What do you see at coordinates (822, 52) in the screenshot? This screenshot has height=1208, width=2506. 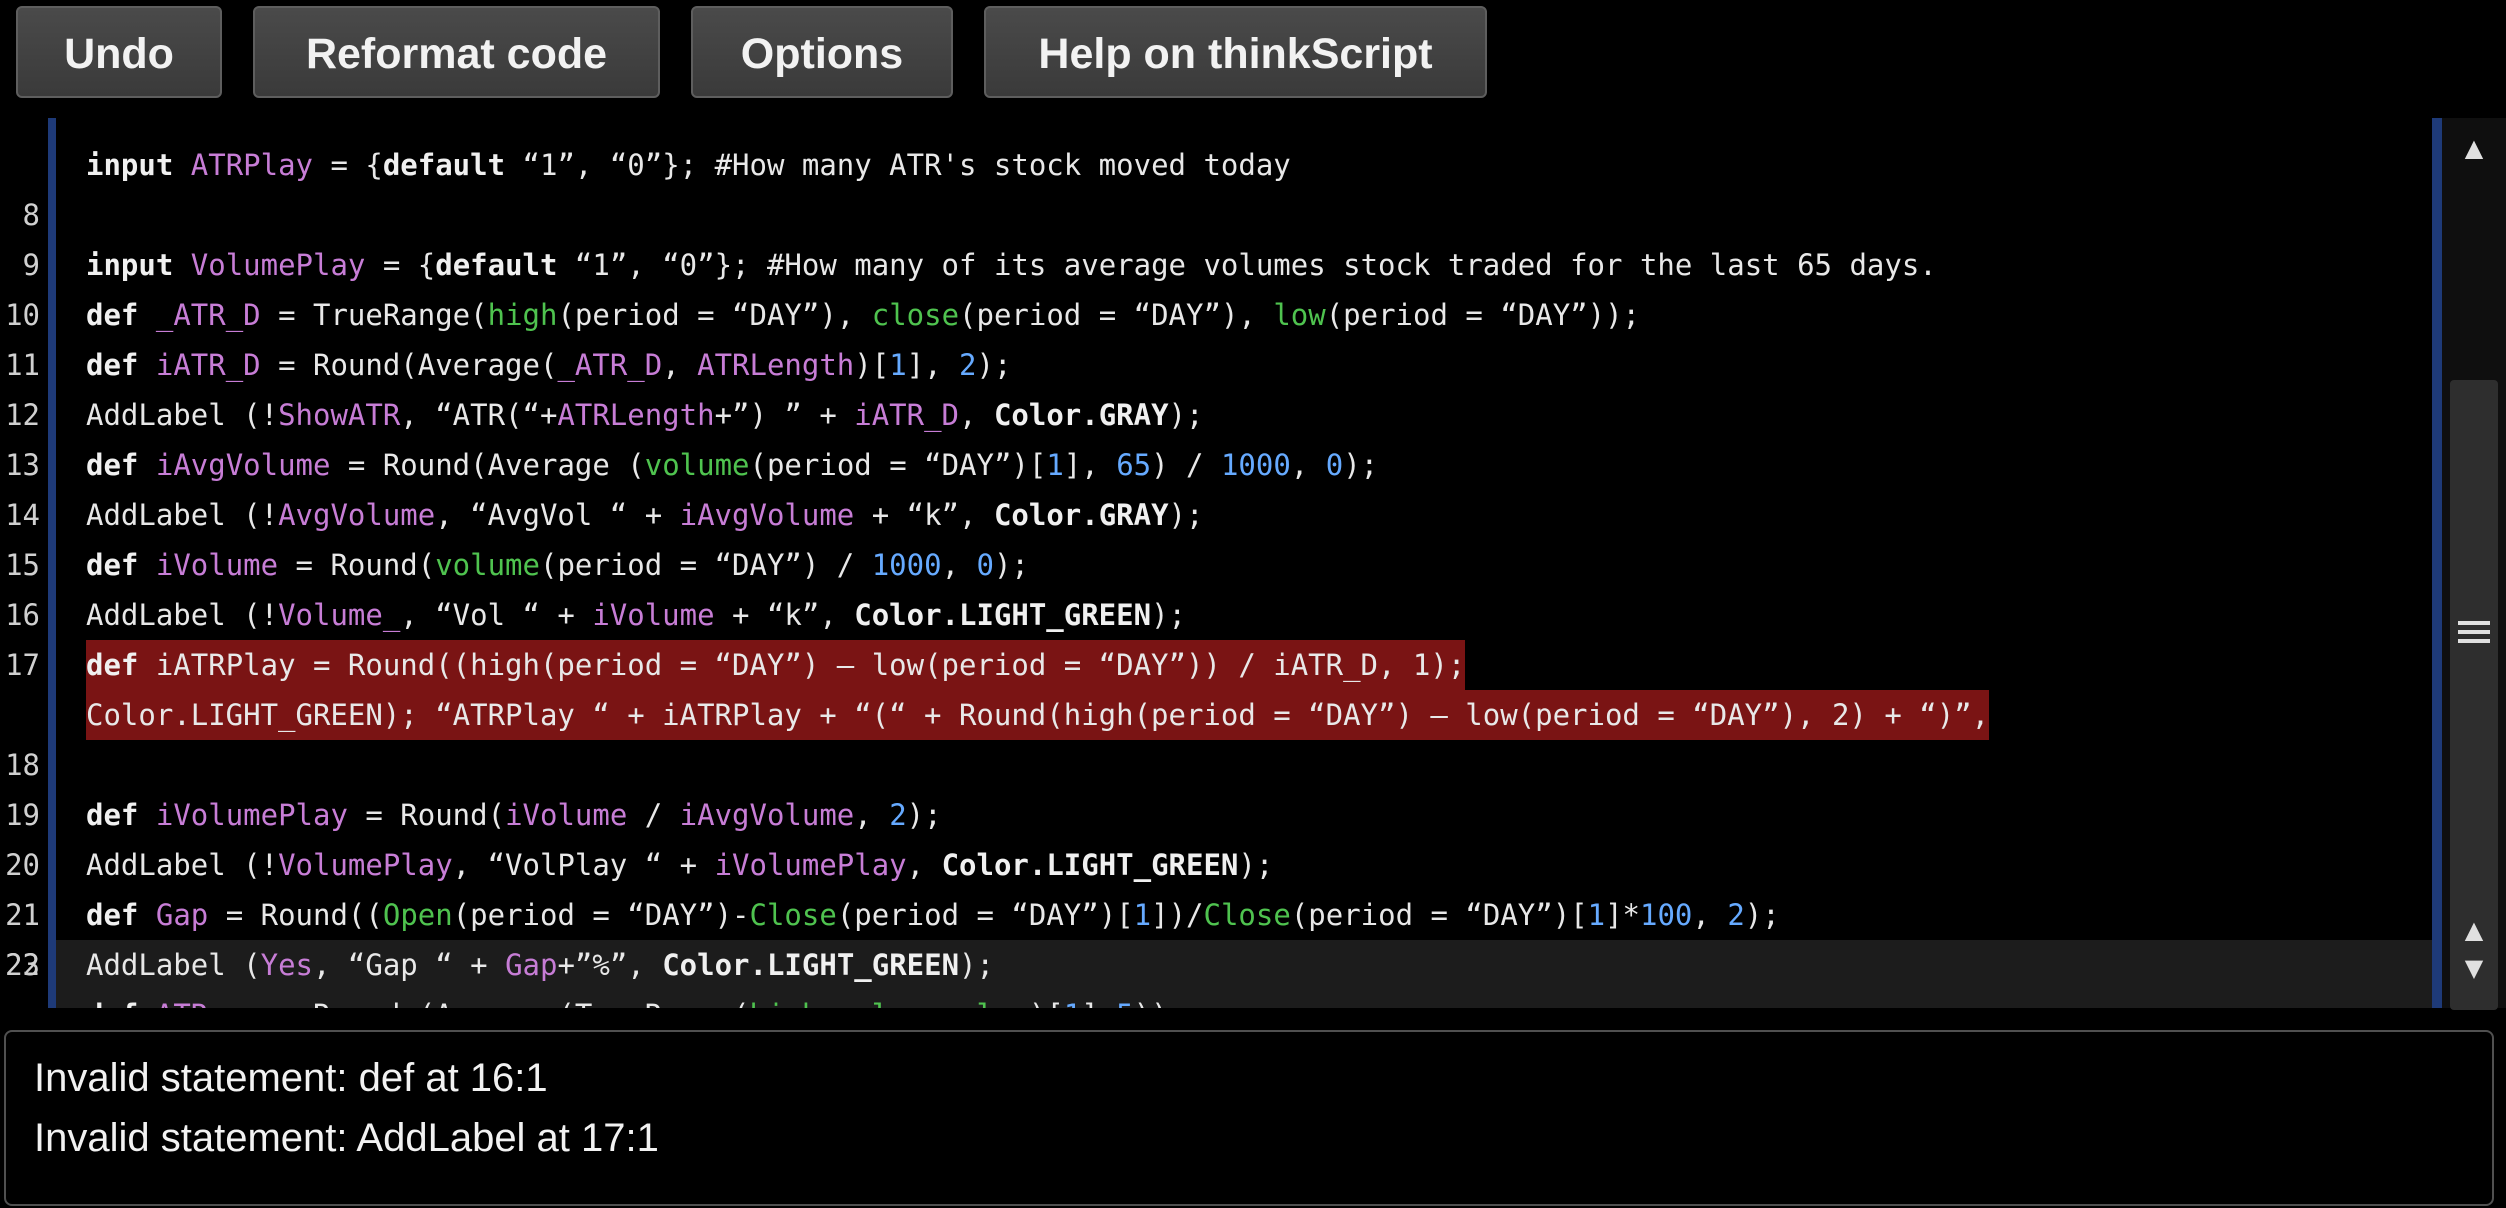 I see `options-button: Options` at bounding box center [822, 52].